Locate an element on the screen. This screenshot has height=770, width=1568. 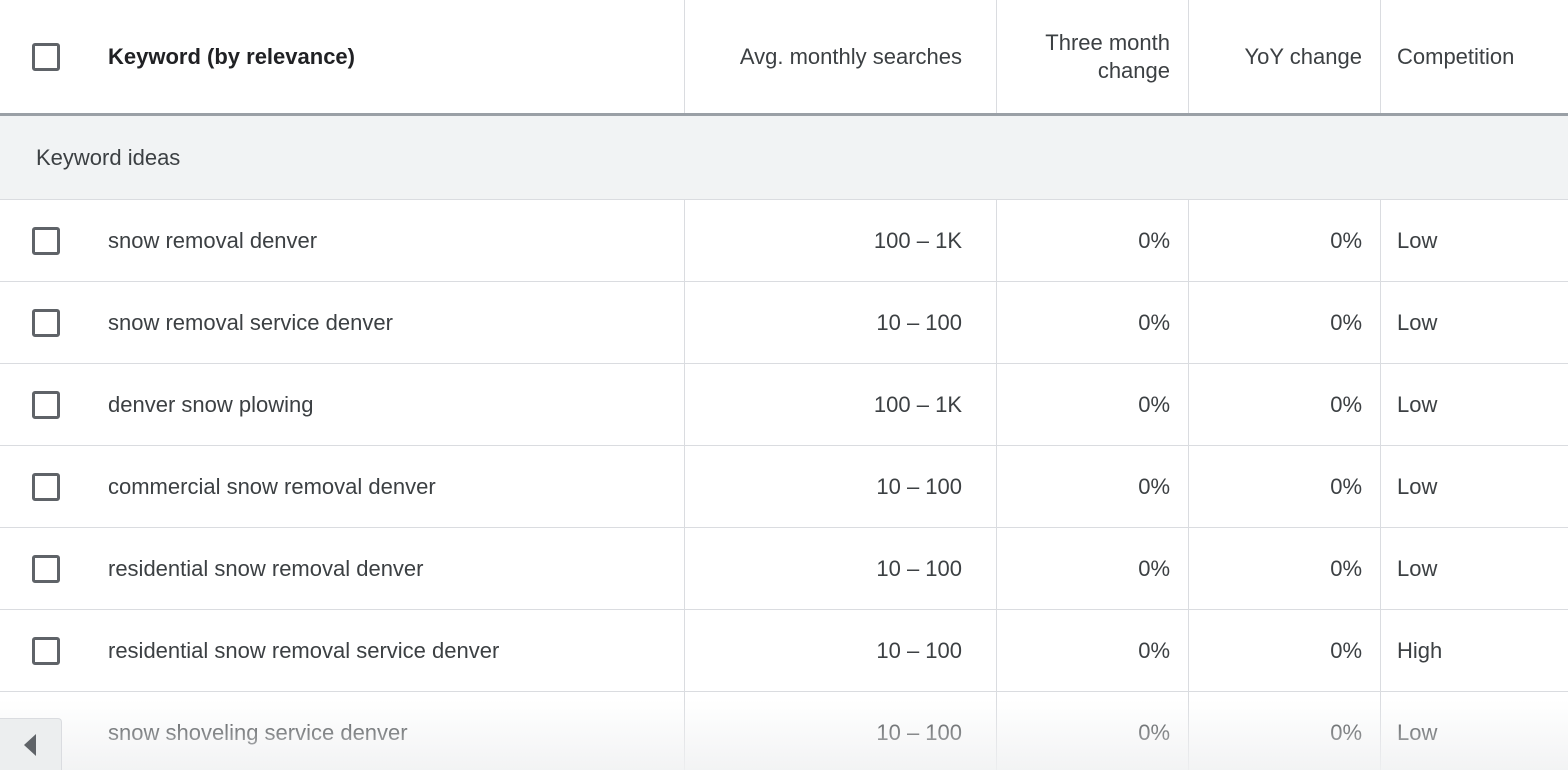
column-header-three-month-change: Three month change is located at coordinates (1092, 56).